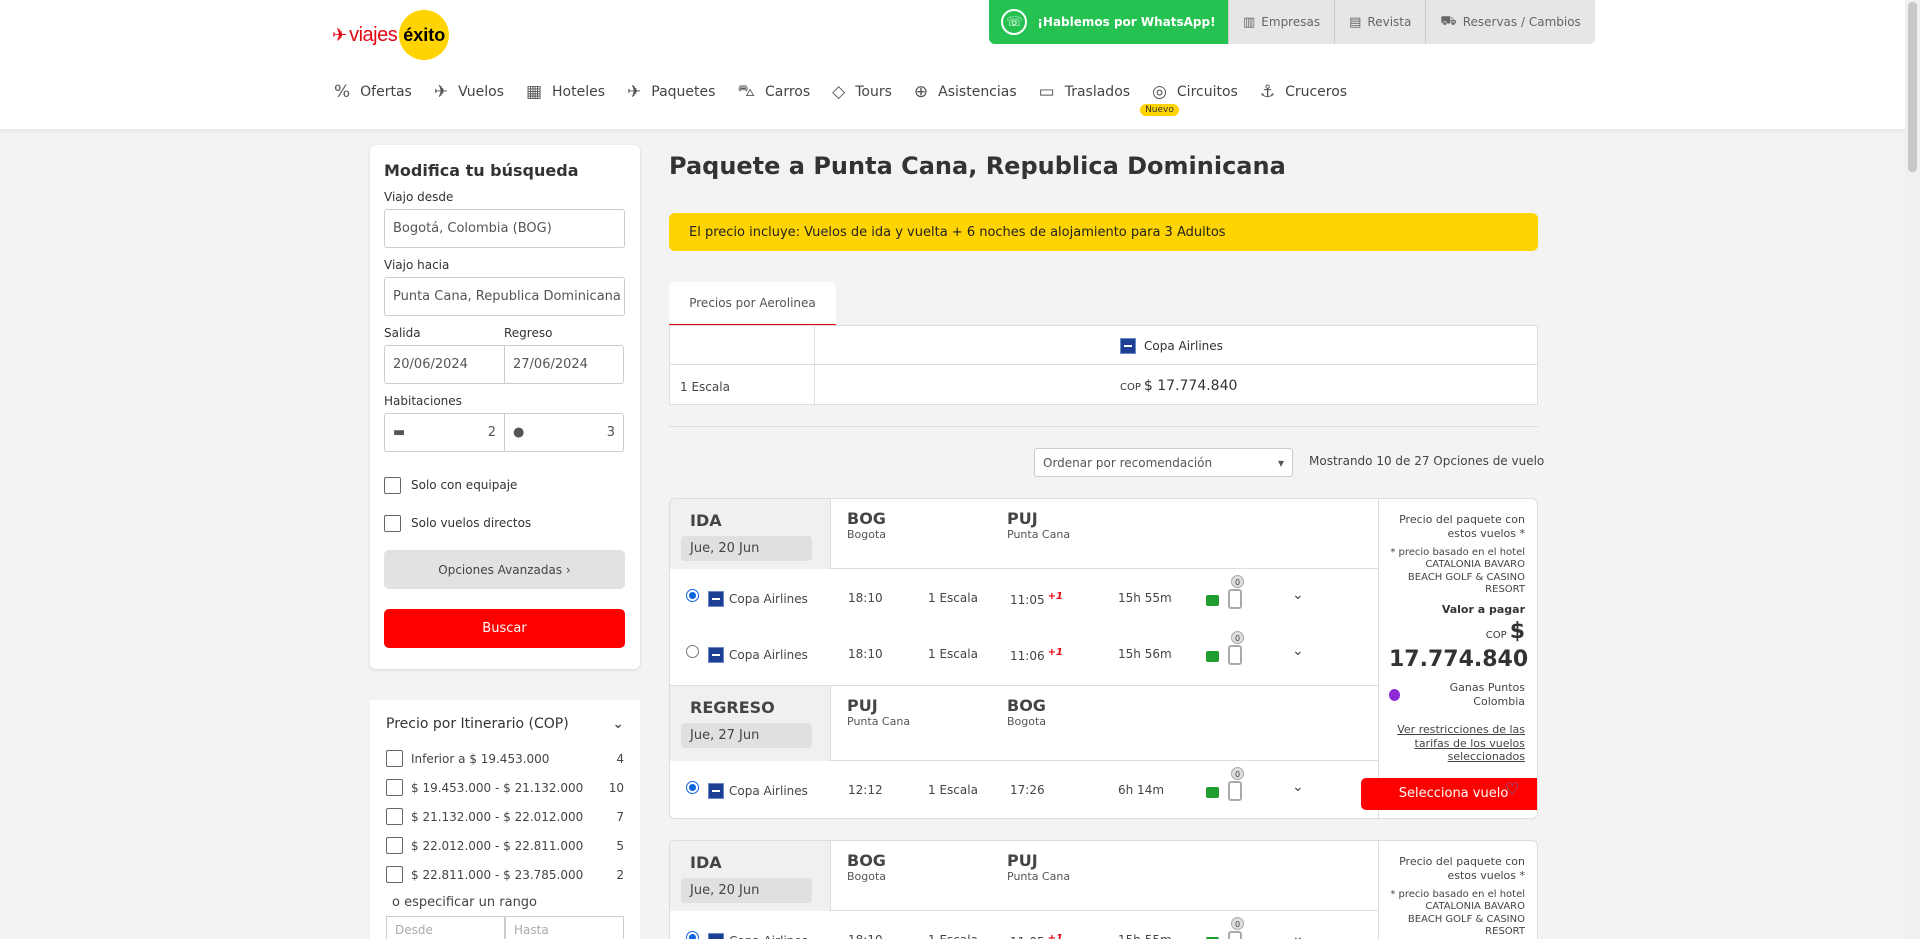 The height and width of the screenshot is (939, 1920). I want to click on range-to-input: Hasta, so click(564, 927).